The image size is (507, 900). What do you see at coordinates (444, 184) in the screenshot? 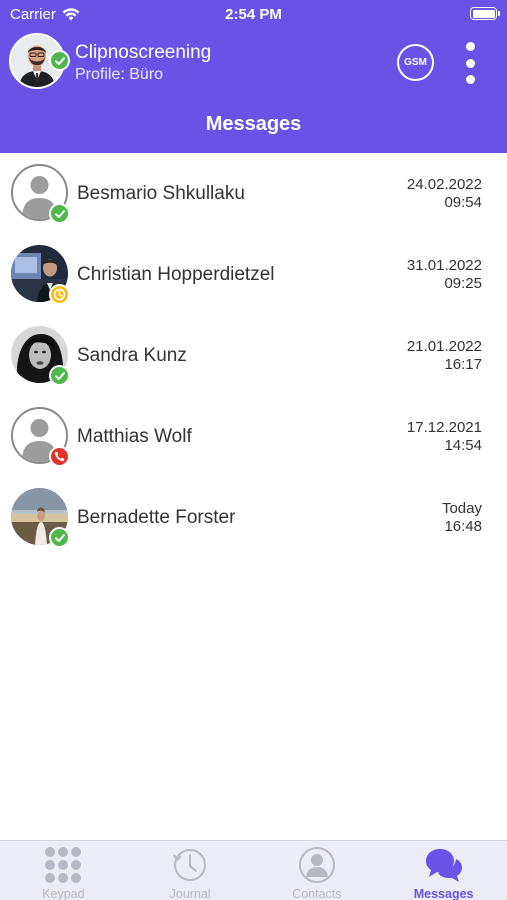
I see `message-date: 24.02.2022` at bounding box center [444, 184].